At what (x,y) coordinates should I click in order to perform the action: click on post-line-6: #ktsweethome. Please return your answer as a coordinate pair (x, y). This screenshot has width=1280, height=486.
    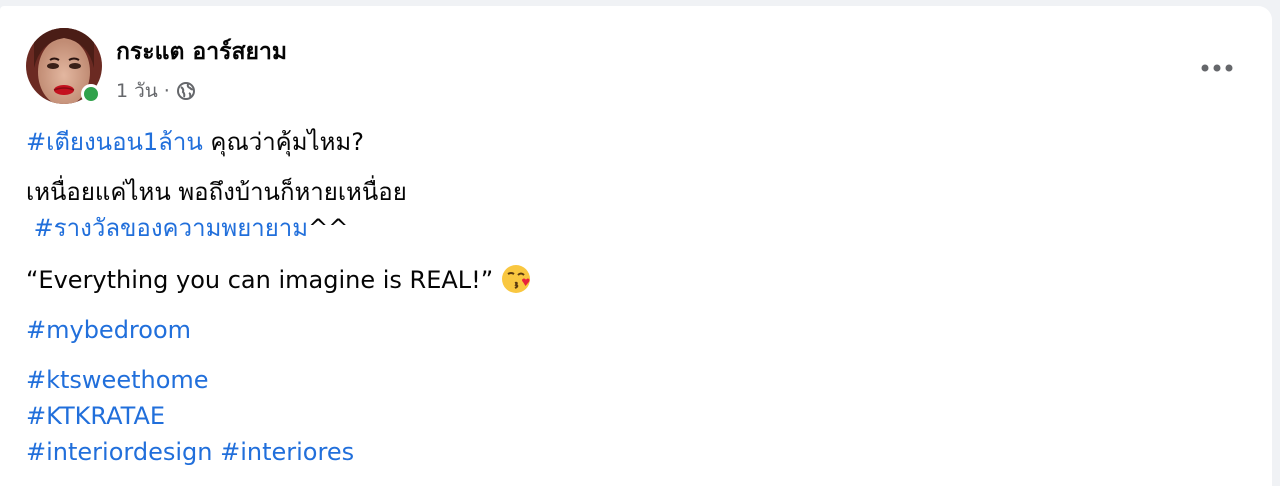
    Looking at the image, I should click on (117, 380).